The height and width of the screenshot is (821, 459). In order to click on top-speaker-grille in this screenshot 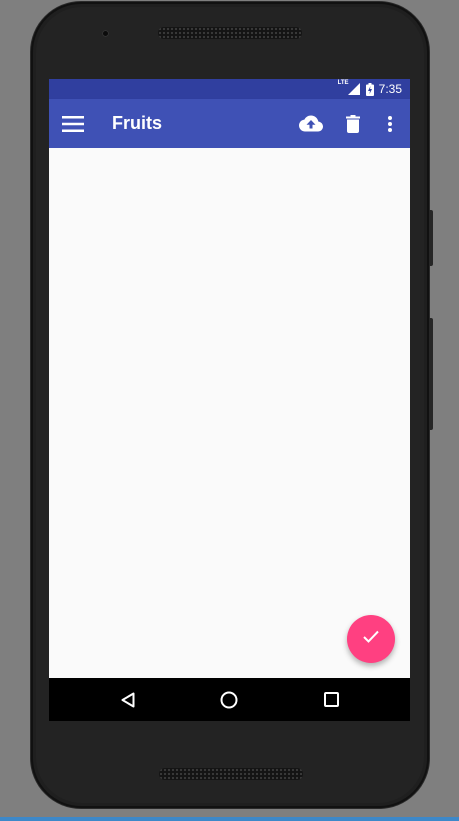, I will do `click(230, 33)`.